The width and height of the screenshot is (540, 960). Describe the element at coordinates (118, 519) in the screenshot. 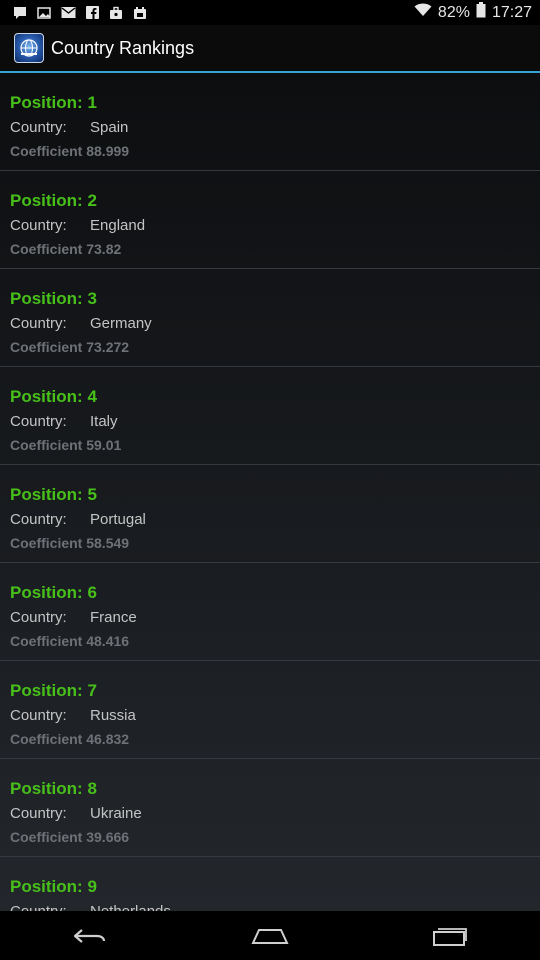

I see `country-name: Portugal` at that location.